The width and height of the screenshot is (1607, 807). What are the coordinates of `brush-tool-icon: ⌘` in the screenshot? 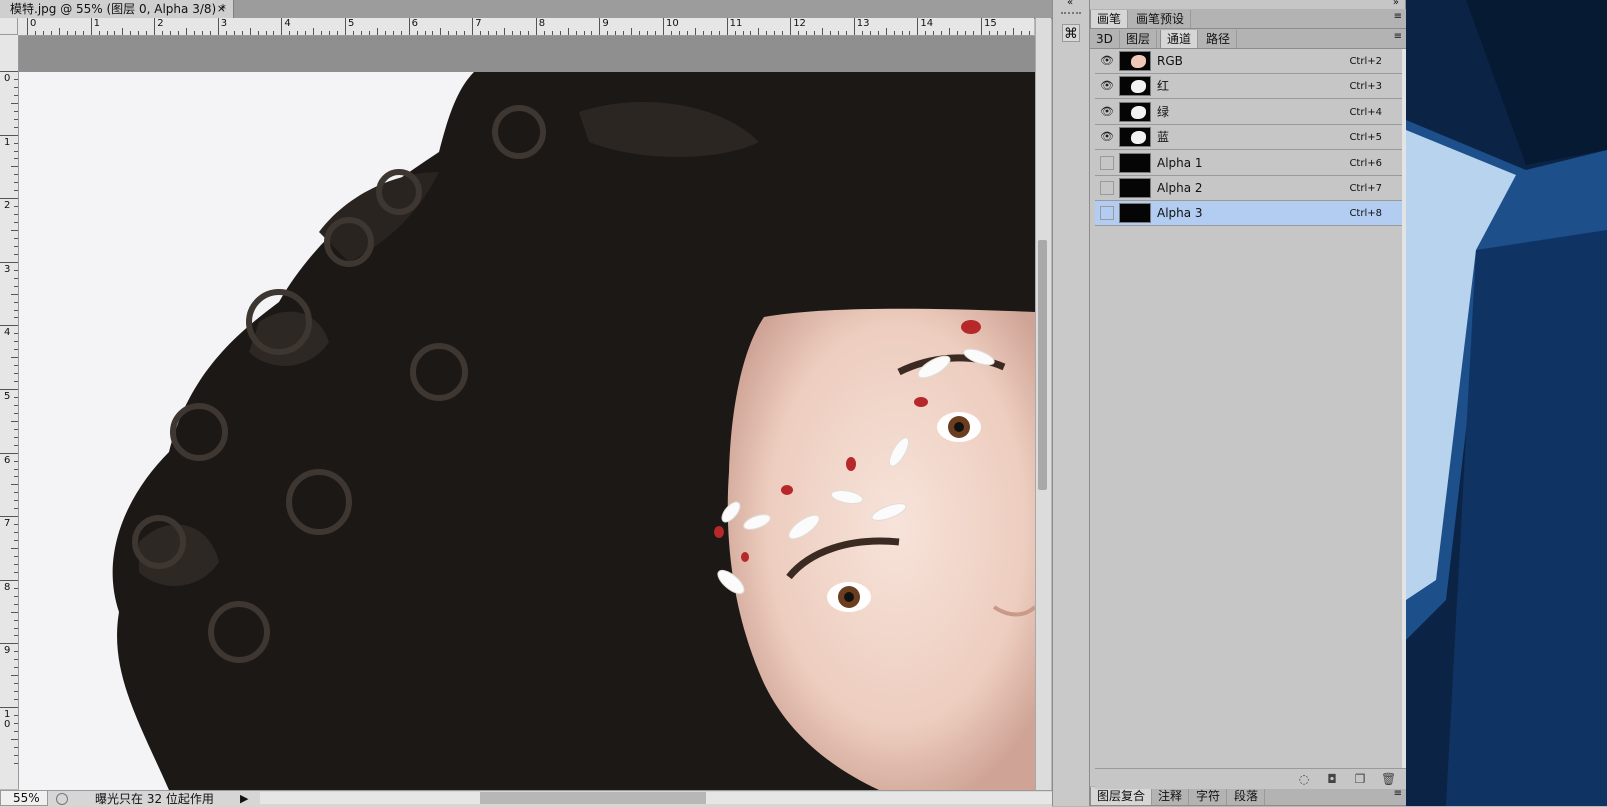 It's located at (1071, 33).